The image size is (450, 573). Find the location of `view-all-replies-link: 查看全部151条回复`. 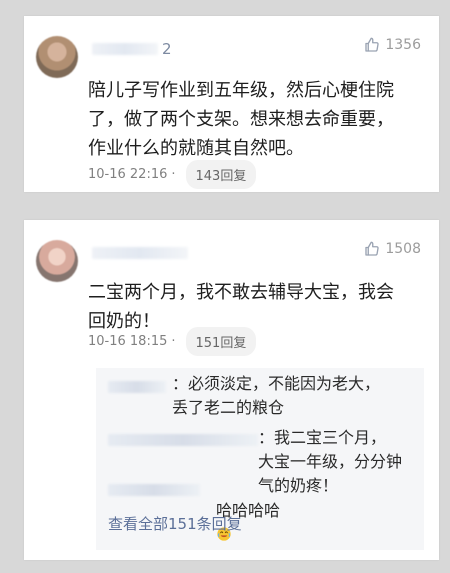

view-all-replies-link: 查看全部151条回复 is located at coordinates (175, 523).